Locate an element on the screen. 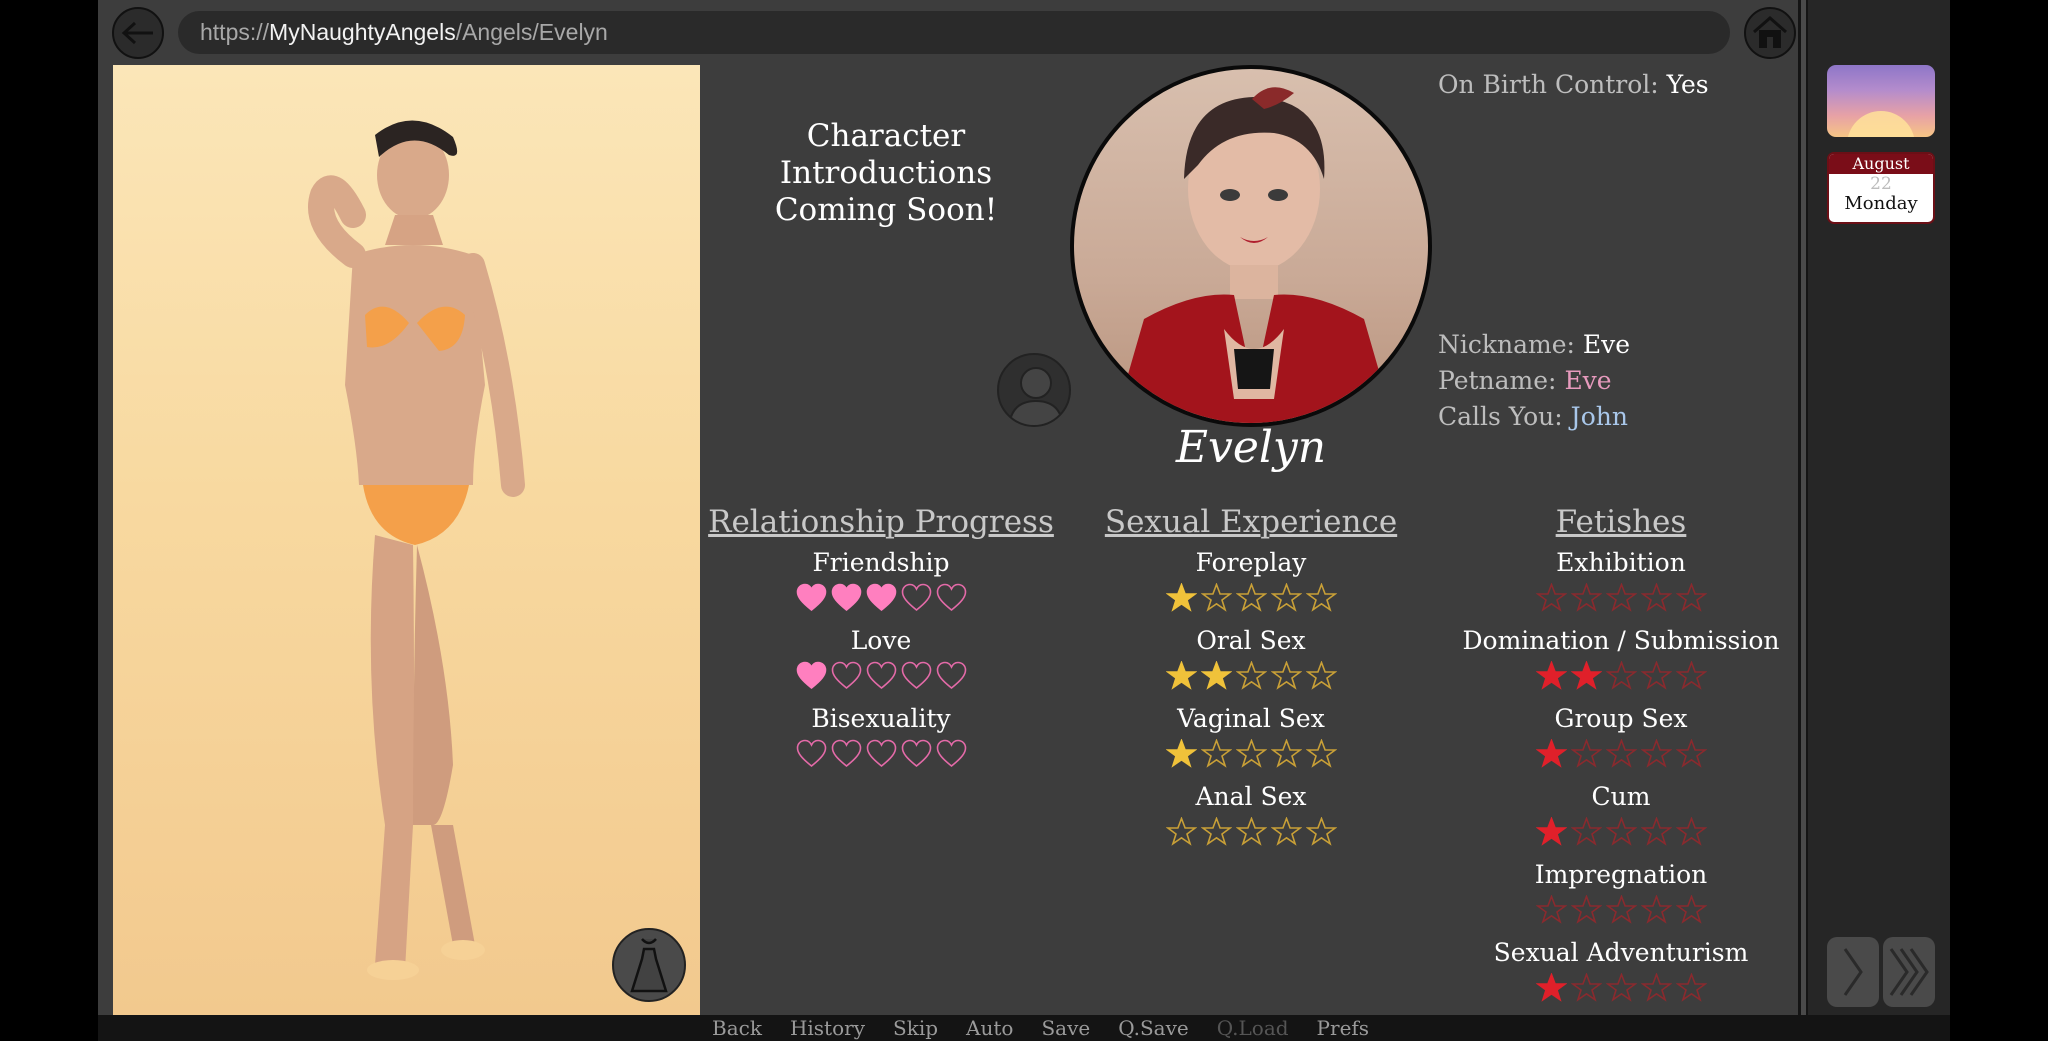 The width and height of the screenshot is (2048, 1041). chevron-right-icon is located at coordinates (1853, 972).